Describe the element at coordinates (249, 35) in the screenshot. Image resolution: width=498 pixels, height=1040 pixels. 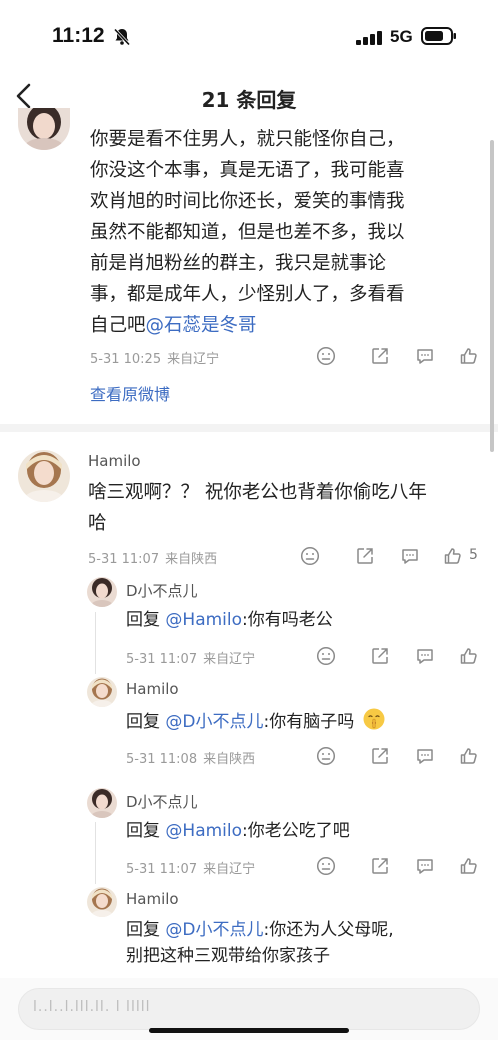
I see `status-bar: 11:12 5G` at that location.